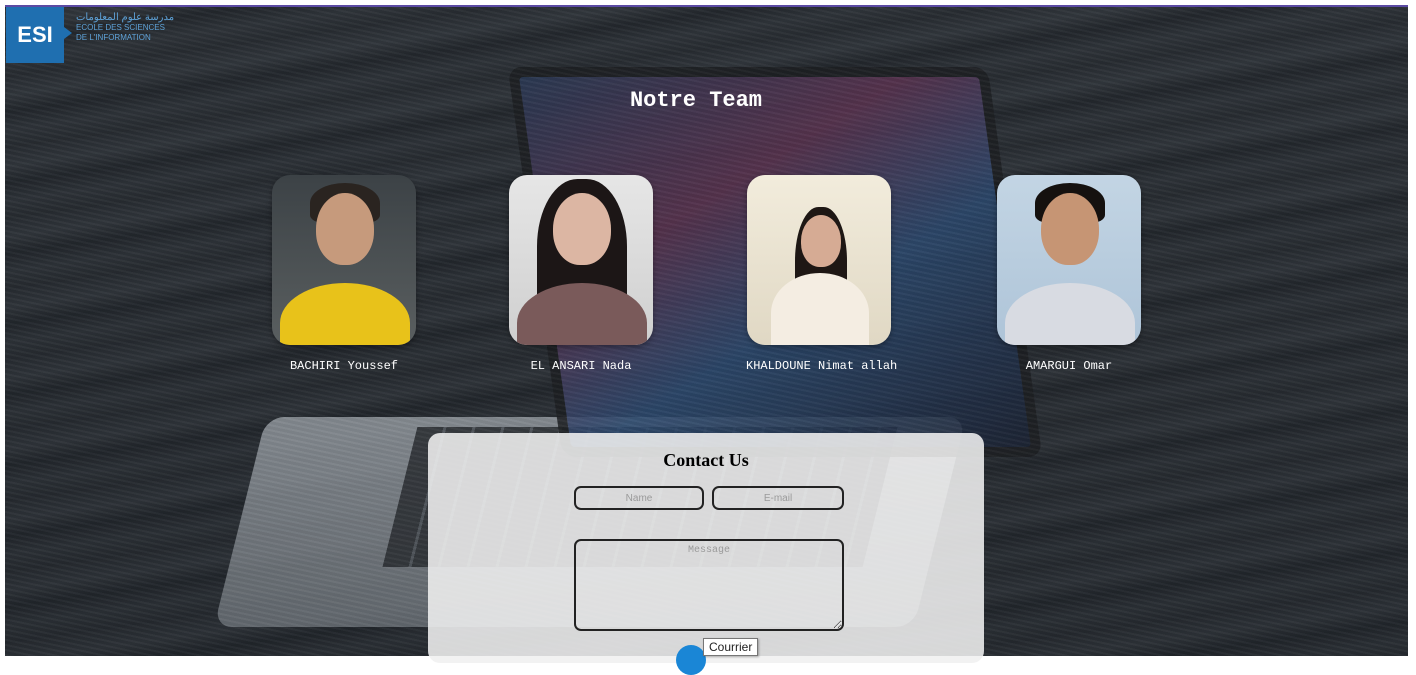 This screenshot has width=1416, height=675. Describe the element at coordinates (125, 17) in the screenshot. I see `logo-arabic-text: مدرسة علوم المعلومات` at that location.